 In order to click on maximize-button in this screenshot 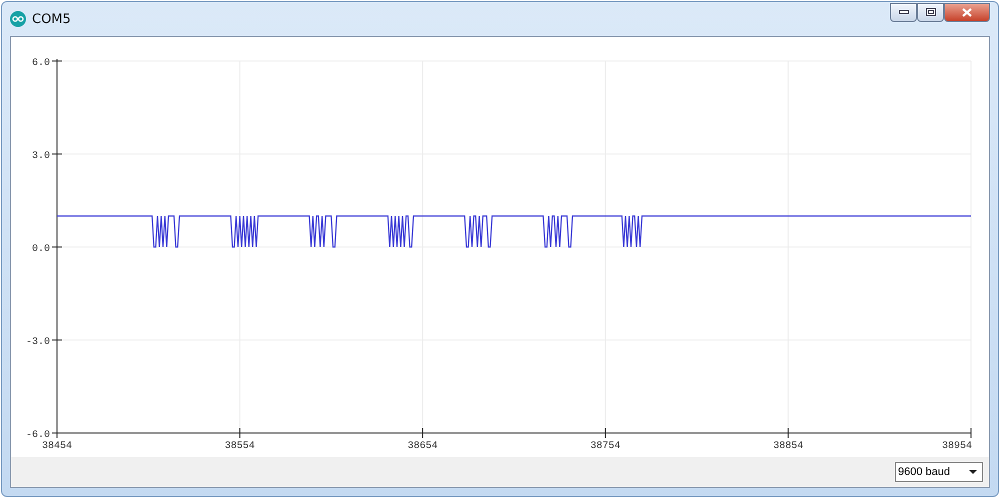, I will do `click(930, 12)`.